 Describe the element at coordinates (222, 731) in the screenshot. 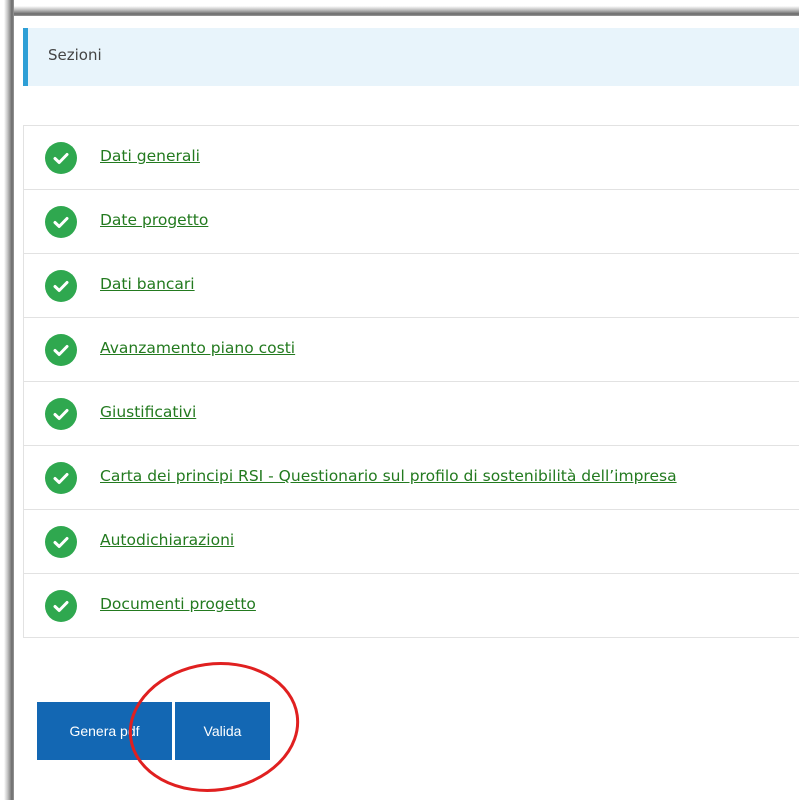

I see `valida-button: Valida` at that location.